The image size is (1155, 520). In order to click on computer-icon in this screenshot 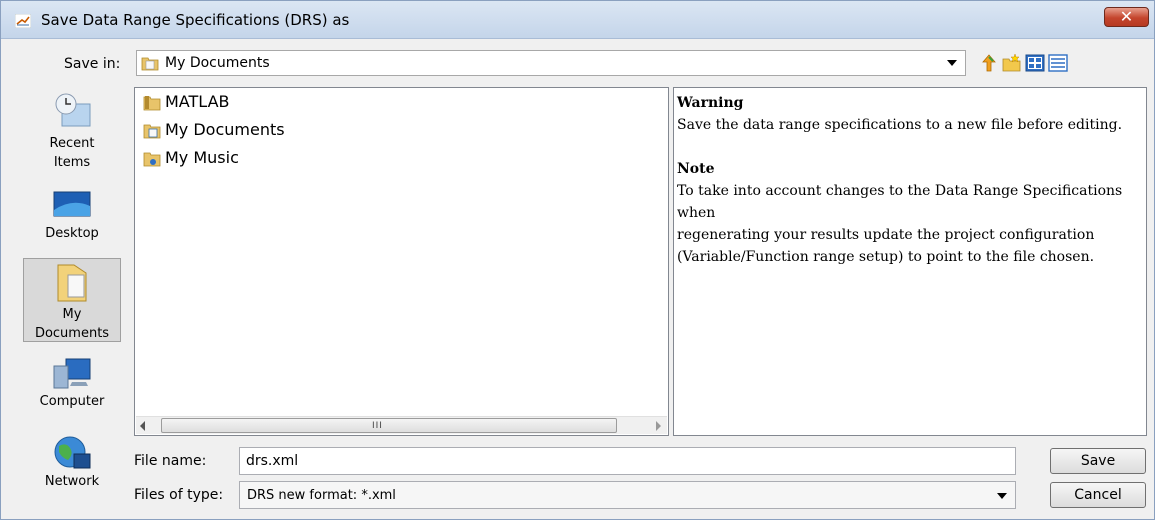, I will do `click(72, 373)`.